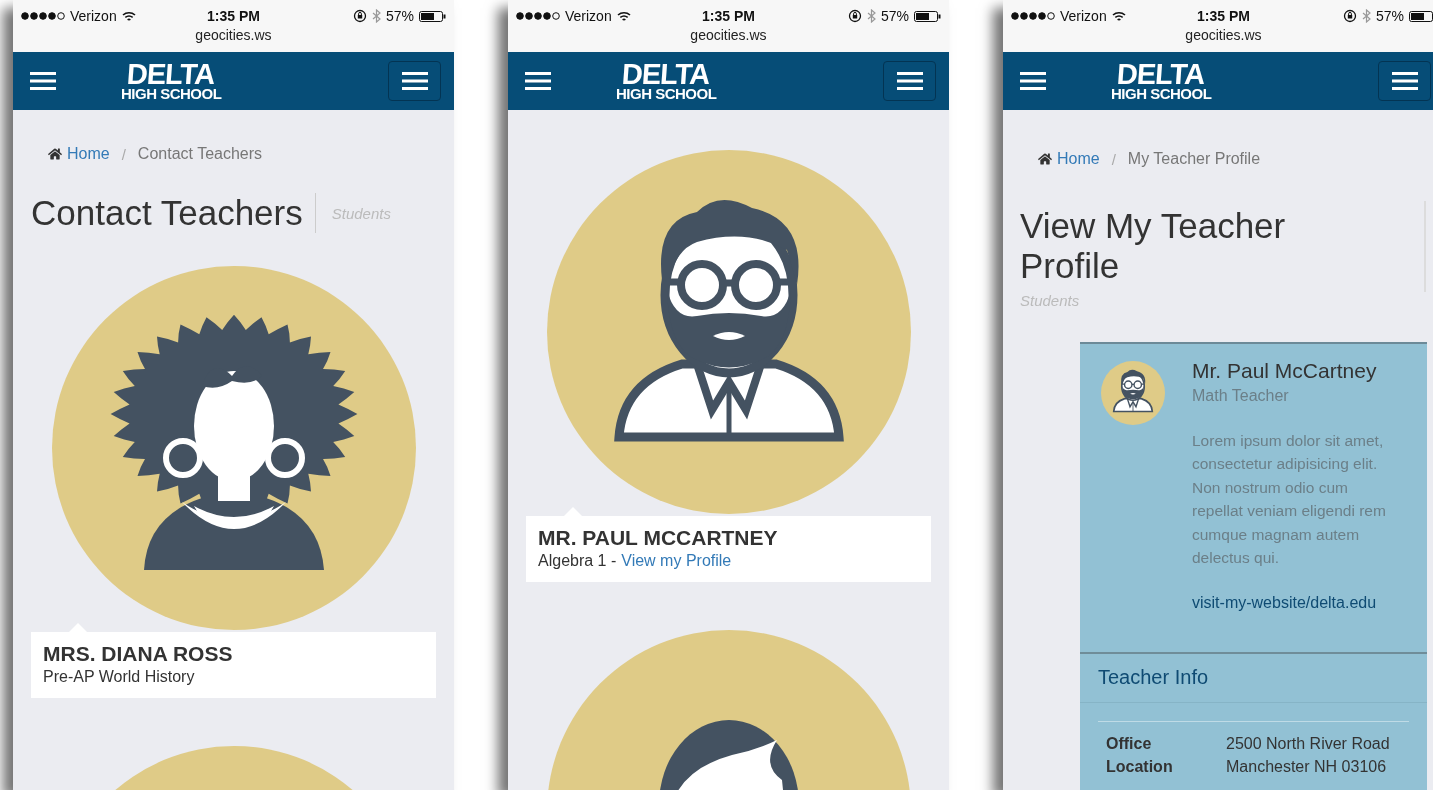 The image size is (1433, 790). Describe the element at coordinates (1133, 392) in the screenshot. I see `avatar-drawing` at that location.